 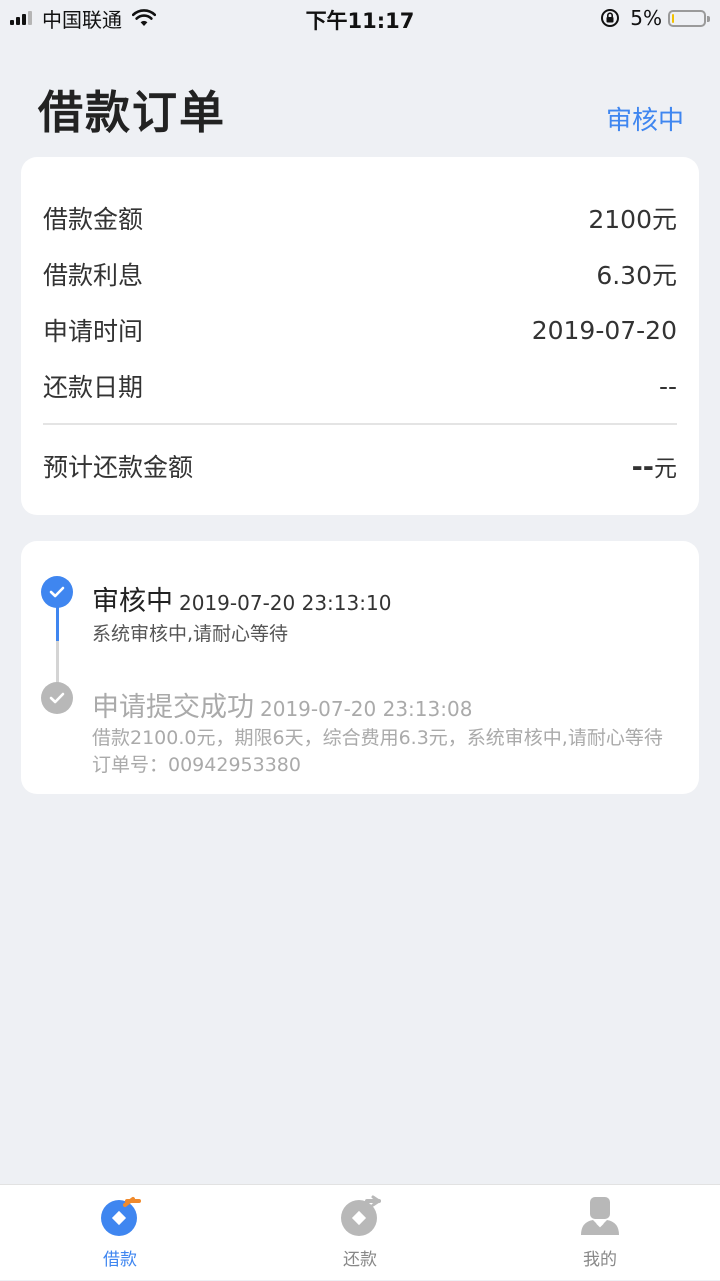 What do you see at coordinates (93, 275) in the screenshot?
I see `loan-interest-label: 借款利息` at bounding box center [93, 275].